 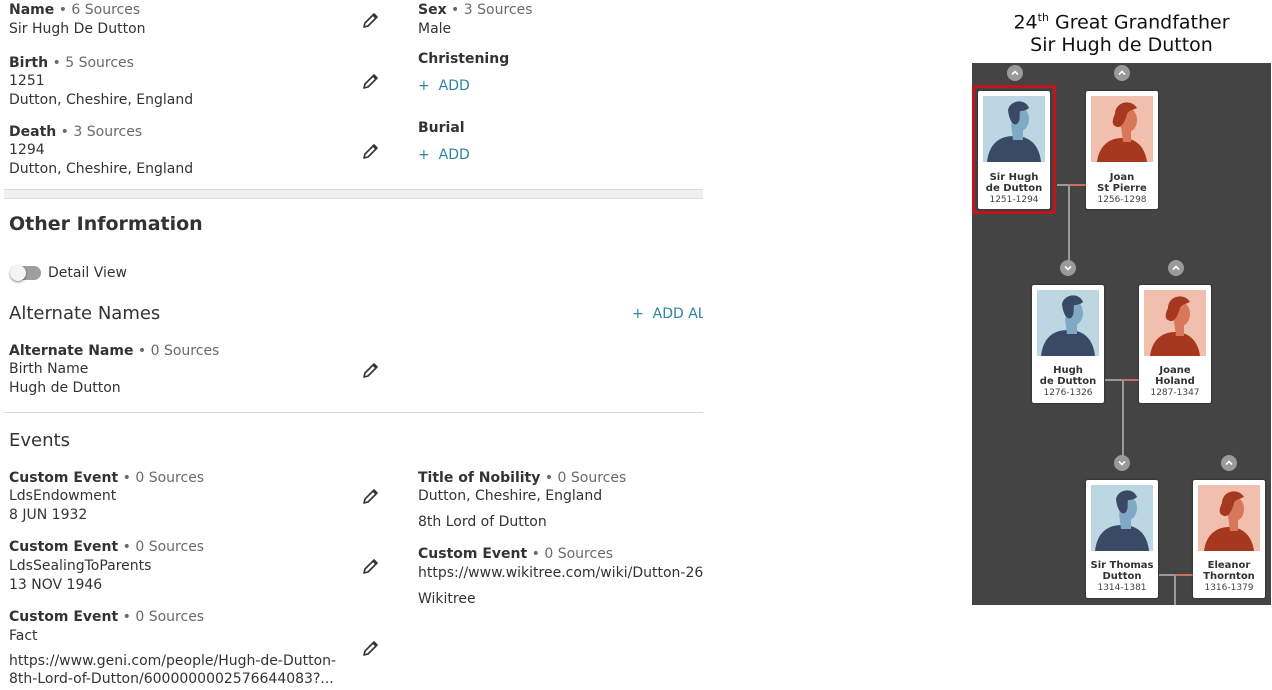 What do you see at coordinates (482, 522) in the screenshot?
I see `event-detail: 8th Lord of Dutton` at bounding box center [482, 522].